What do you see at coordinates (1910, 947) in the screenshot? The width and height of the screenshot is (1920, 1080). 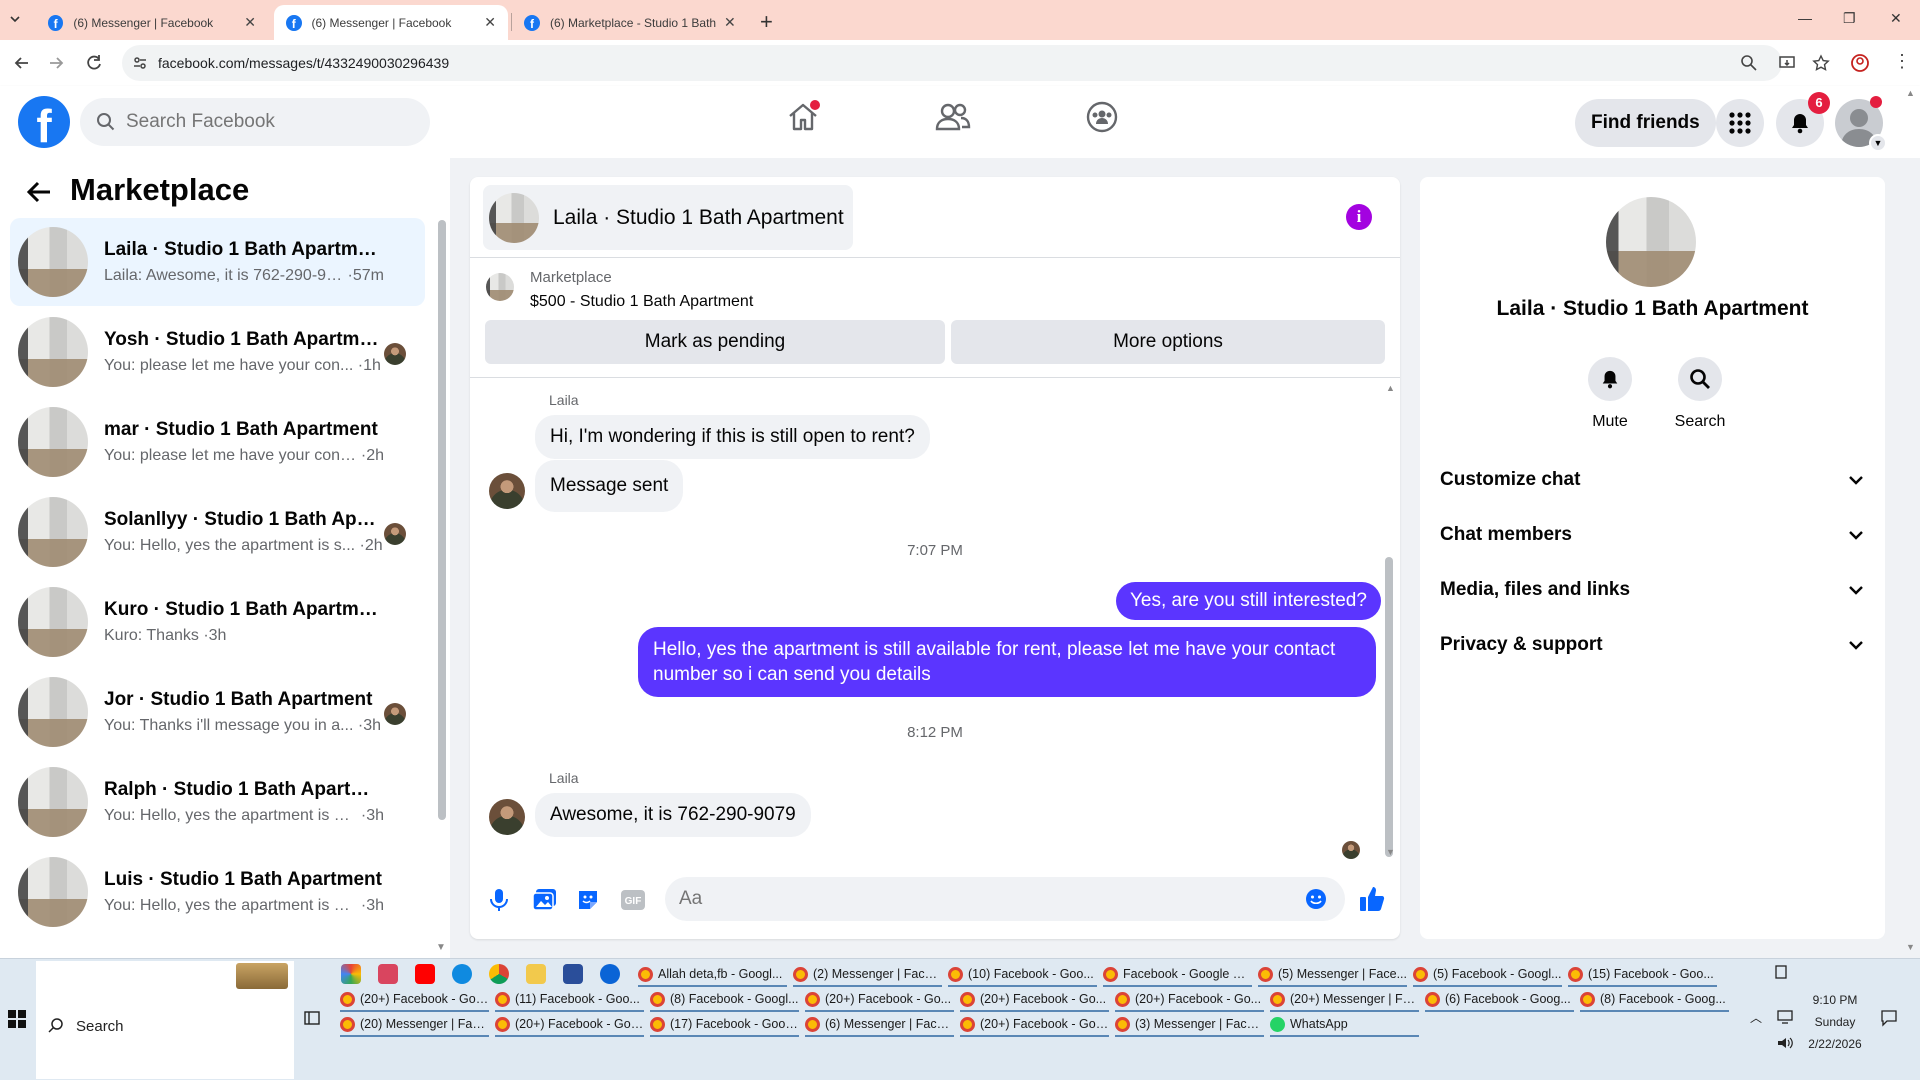 I see `page-scroll-down-arrow-icon: ▼` at bounding box center [1910, 947].